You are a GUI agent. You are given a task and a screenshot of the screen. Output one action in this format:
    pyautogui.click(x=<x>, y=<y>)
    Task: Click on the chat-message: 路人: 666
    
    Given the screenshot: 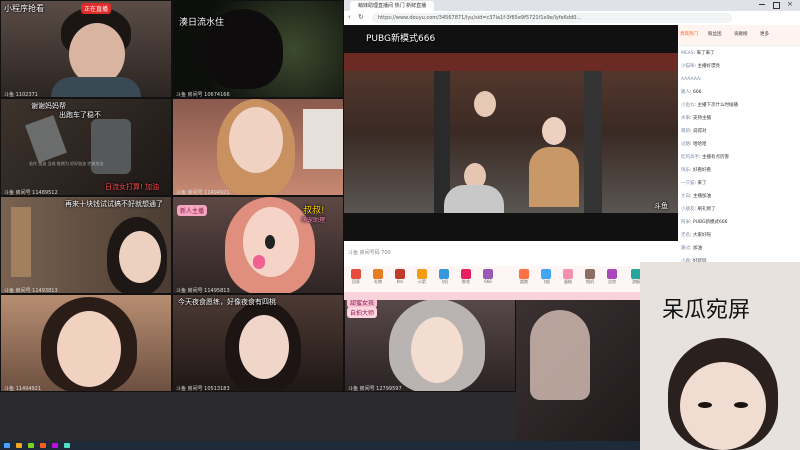 What is the action you would take?
    pyautogui.click(x=691, y=92)
    